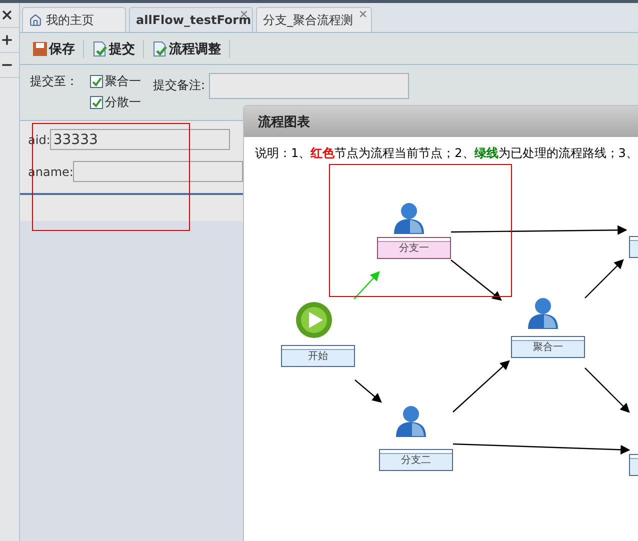  What do you see at coordinates (191, 49) in the screenshot?
I see `adjust-button: 流程调整` at bounding box center [191, 49].